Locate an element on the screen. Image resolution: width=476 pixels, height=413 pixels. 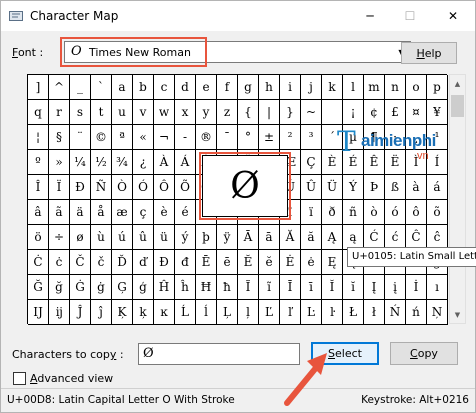
char-cell: ĸ is located at coordinates (164, 312).